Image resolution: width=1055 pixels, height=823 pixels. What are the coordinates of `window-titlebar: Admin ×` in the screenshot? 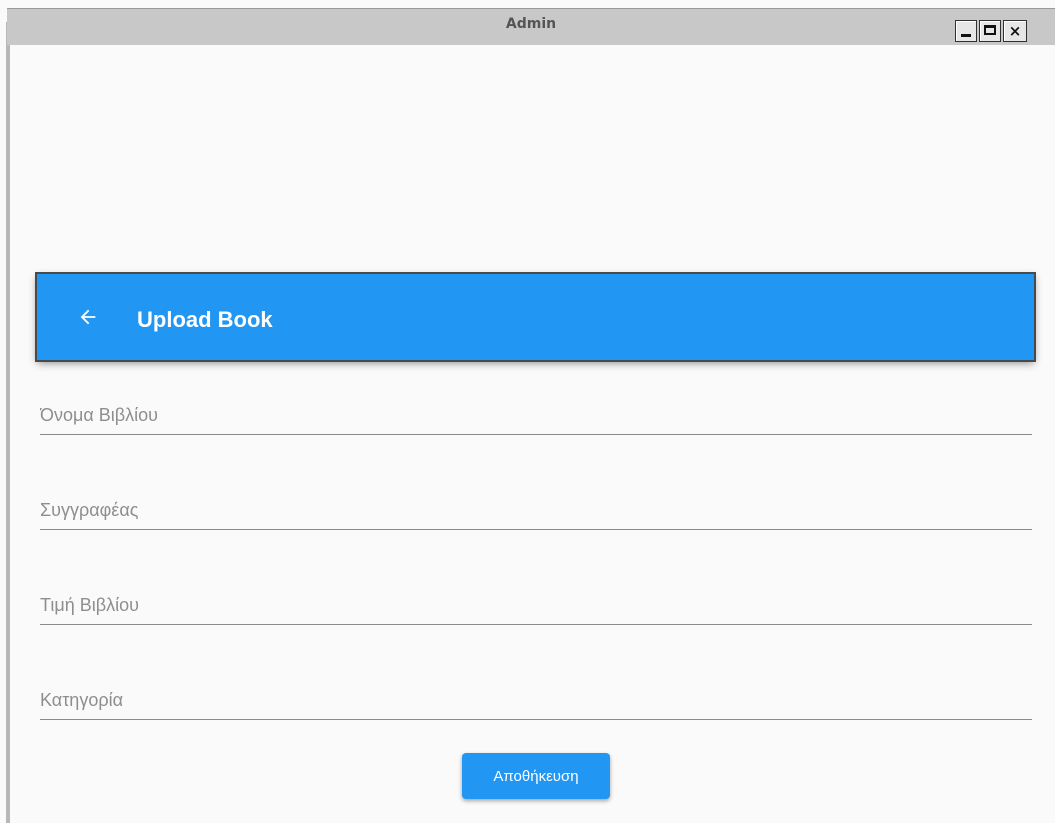 It's located at (531, 26).